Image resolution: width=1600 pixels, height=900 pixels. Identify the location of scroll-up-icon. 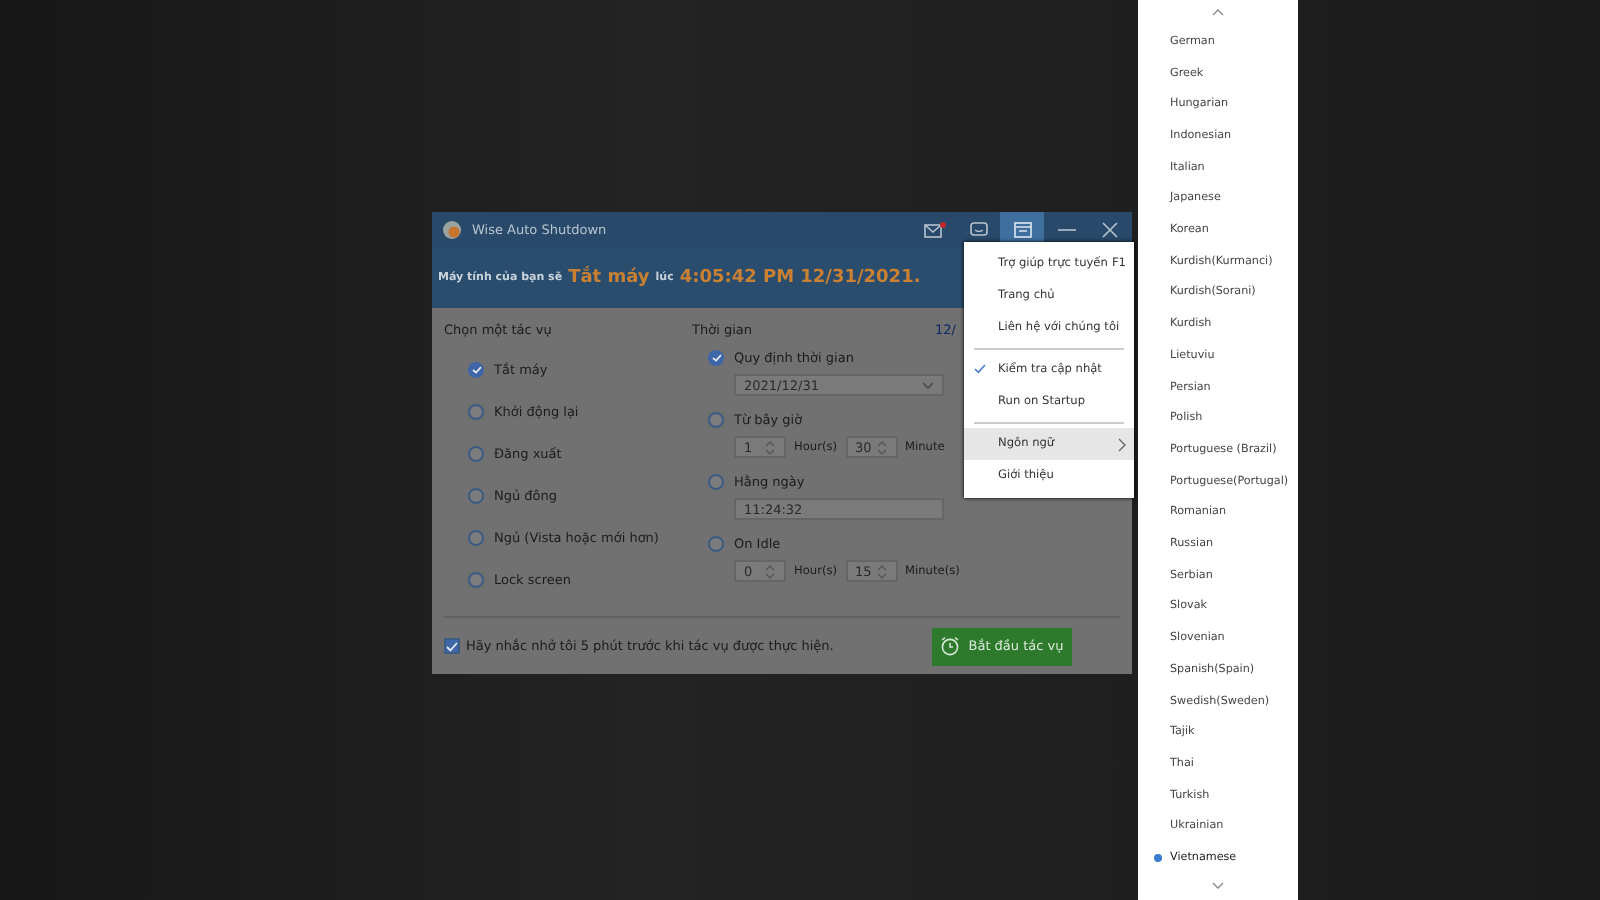
(1218, 12).